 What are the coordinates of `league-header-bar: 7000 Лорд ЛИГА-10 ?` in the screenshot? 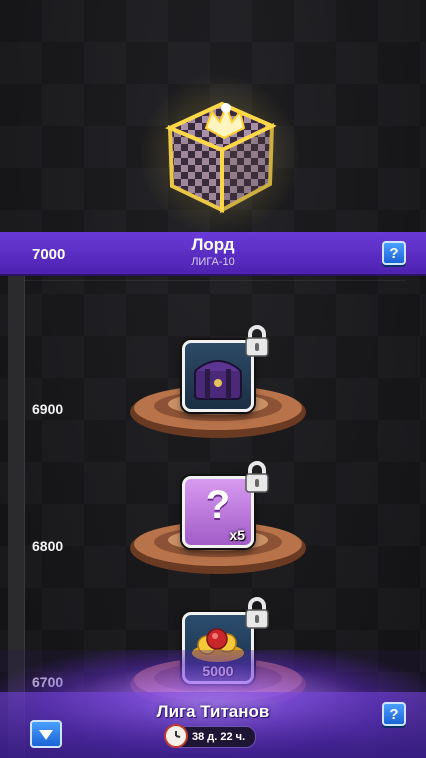 It's located at (213, 253).